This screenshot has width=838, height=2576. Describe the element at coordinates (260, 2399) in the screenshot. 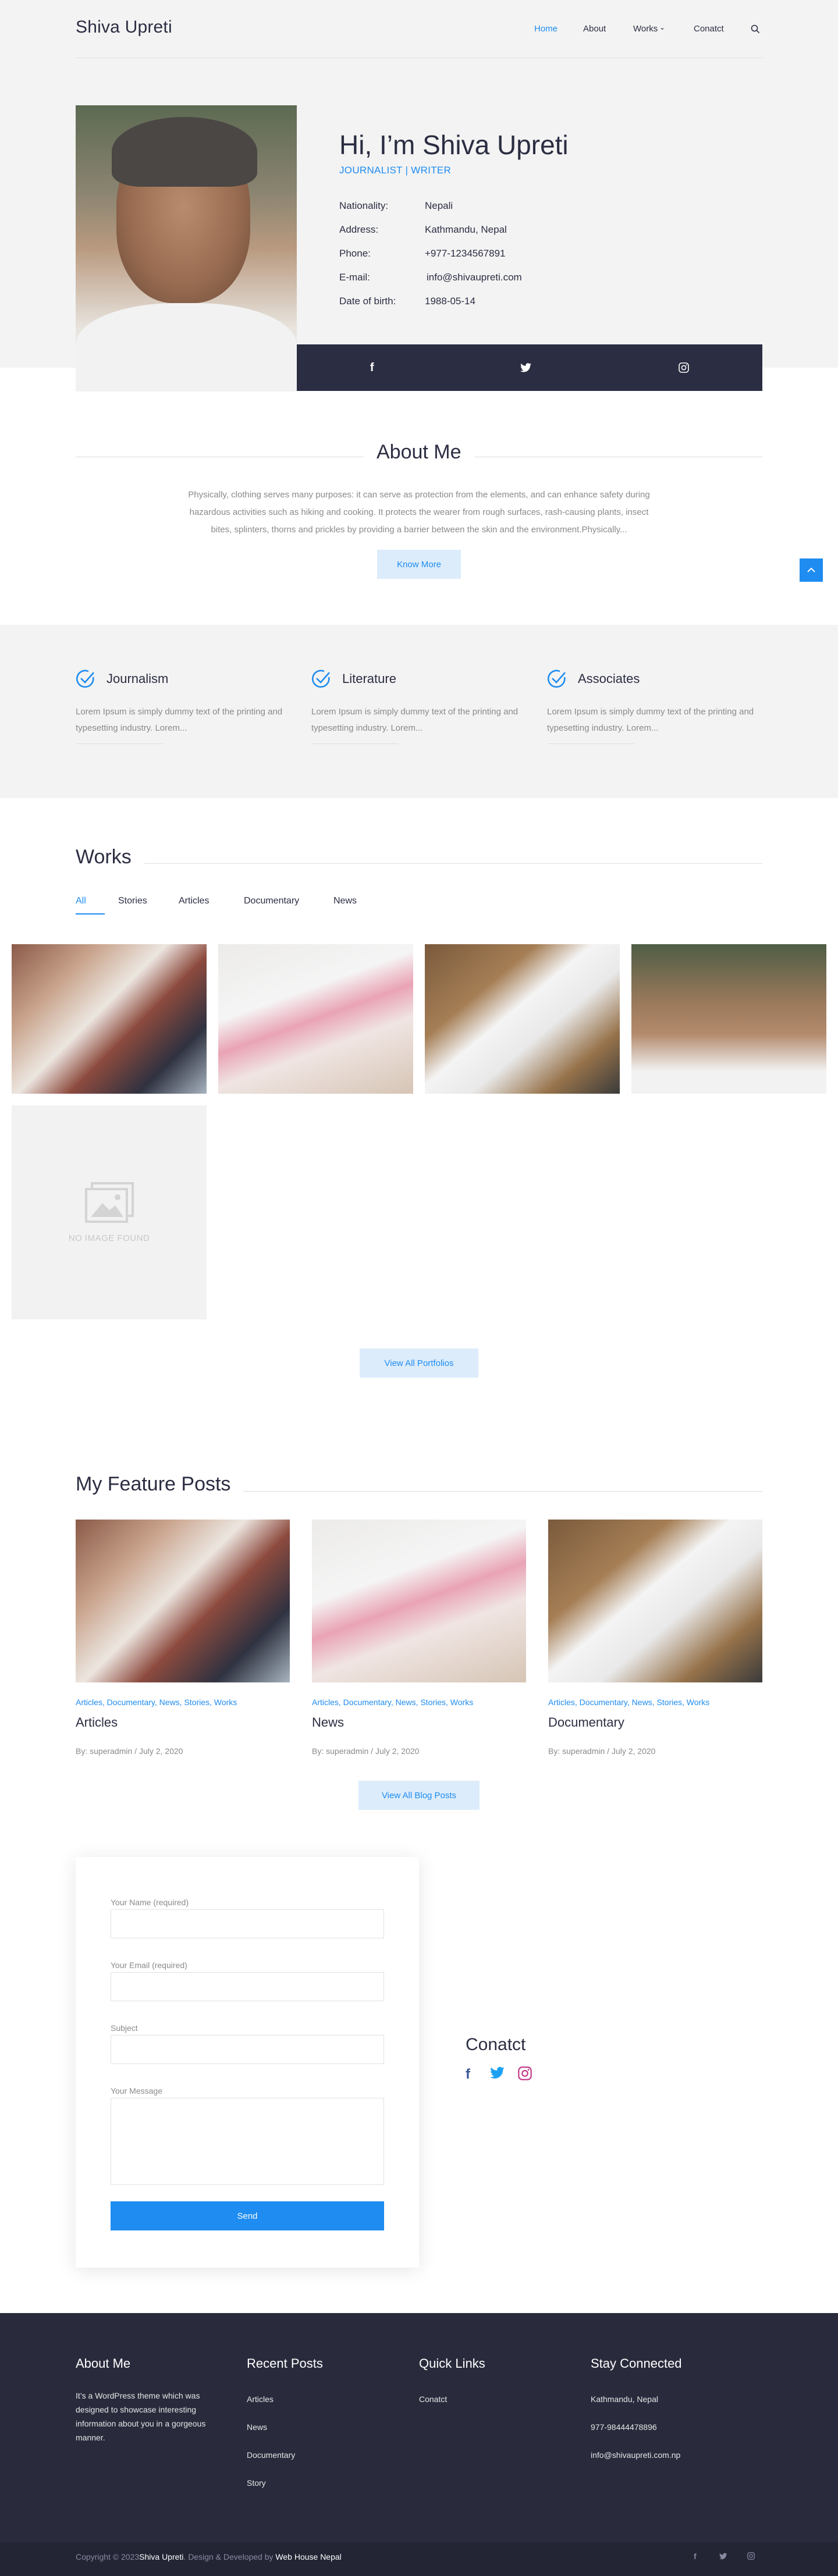

I see `recent-post-link: Articles` at that location.